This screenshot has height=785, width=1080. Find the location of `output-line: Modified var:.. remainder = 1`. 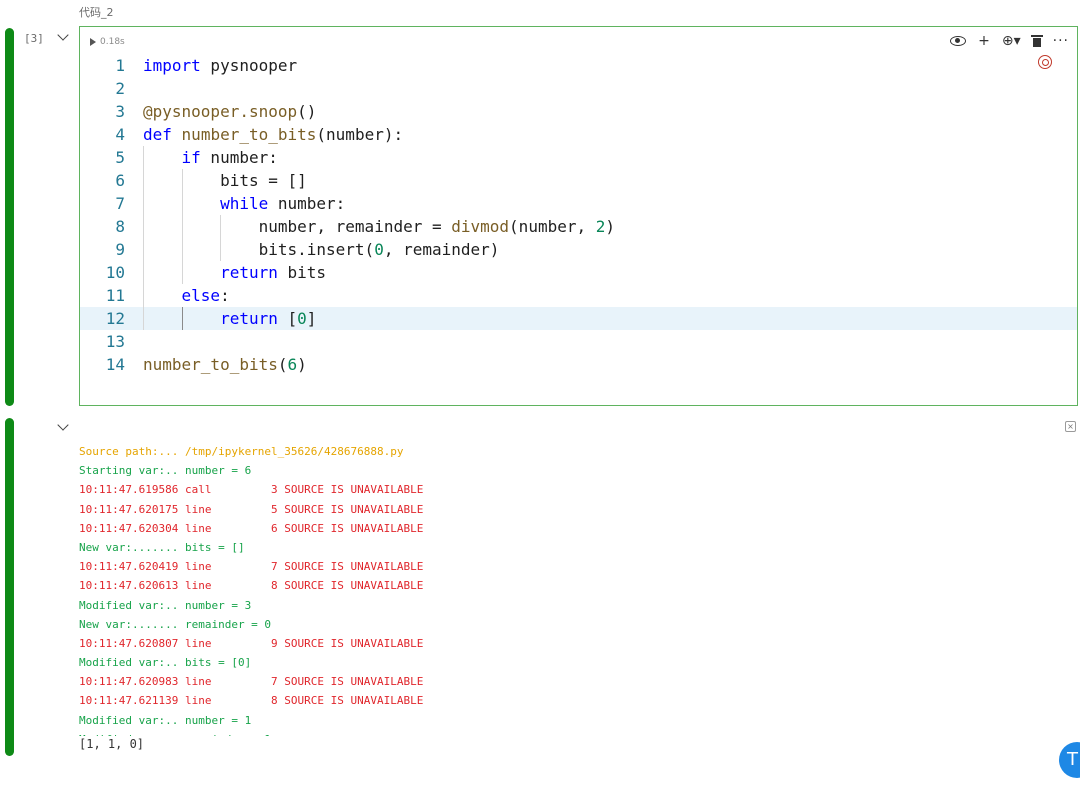

output-line: Modified var:.. remainder = 1 is located at coordinates (569, 733).